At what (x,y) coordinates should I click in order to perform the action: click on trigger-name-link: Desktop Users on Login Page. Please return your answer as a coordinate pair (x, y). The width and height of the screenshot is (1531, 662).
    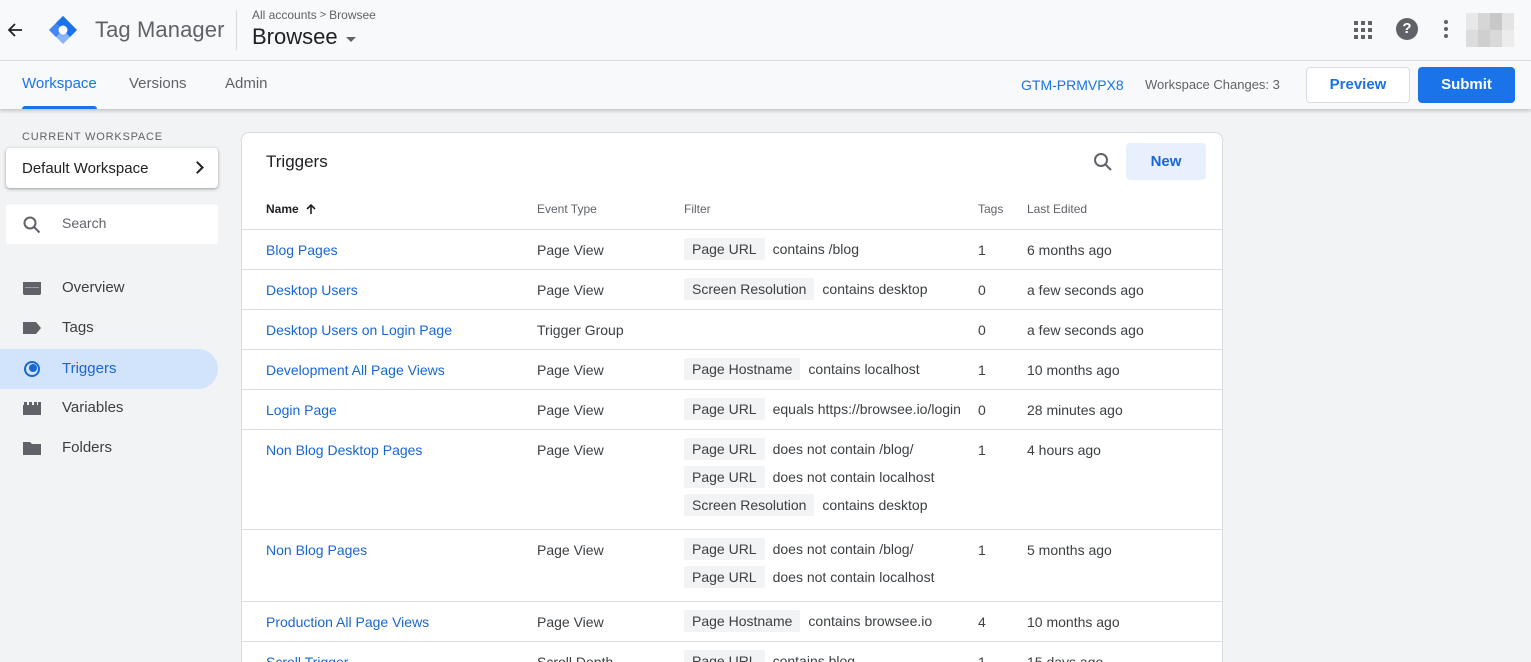
    Looking at the image, I should click on (359, 330).